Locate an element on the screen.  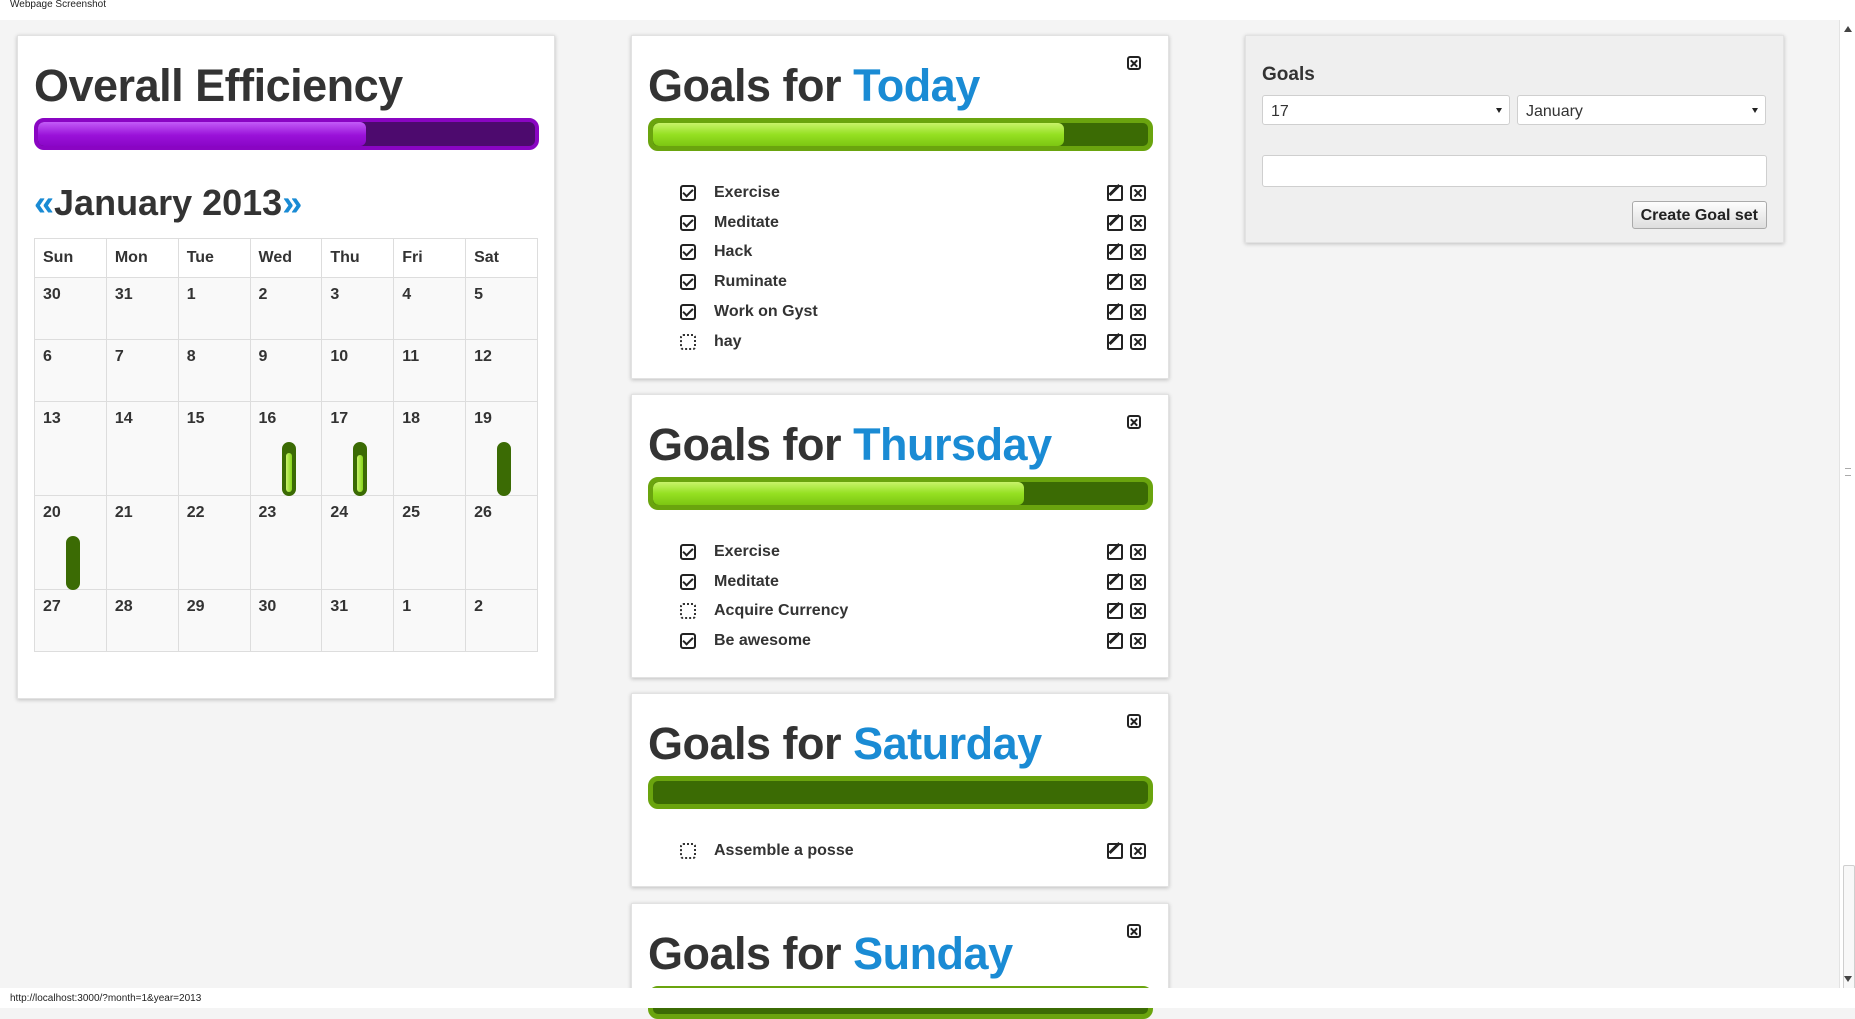
calendar-day-cell: 19 is located at coordinates (501, 448).